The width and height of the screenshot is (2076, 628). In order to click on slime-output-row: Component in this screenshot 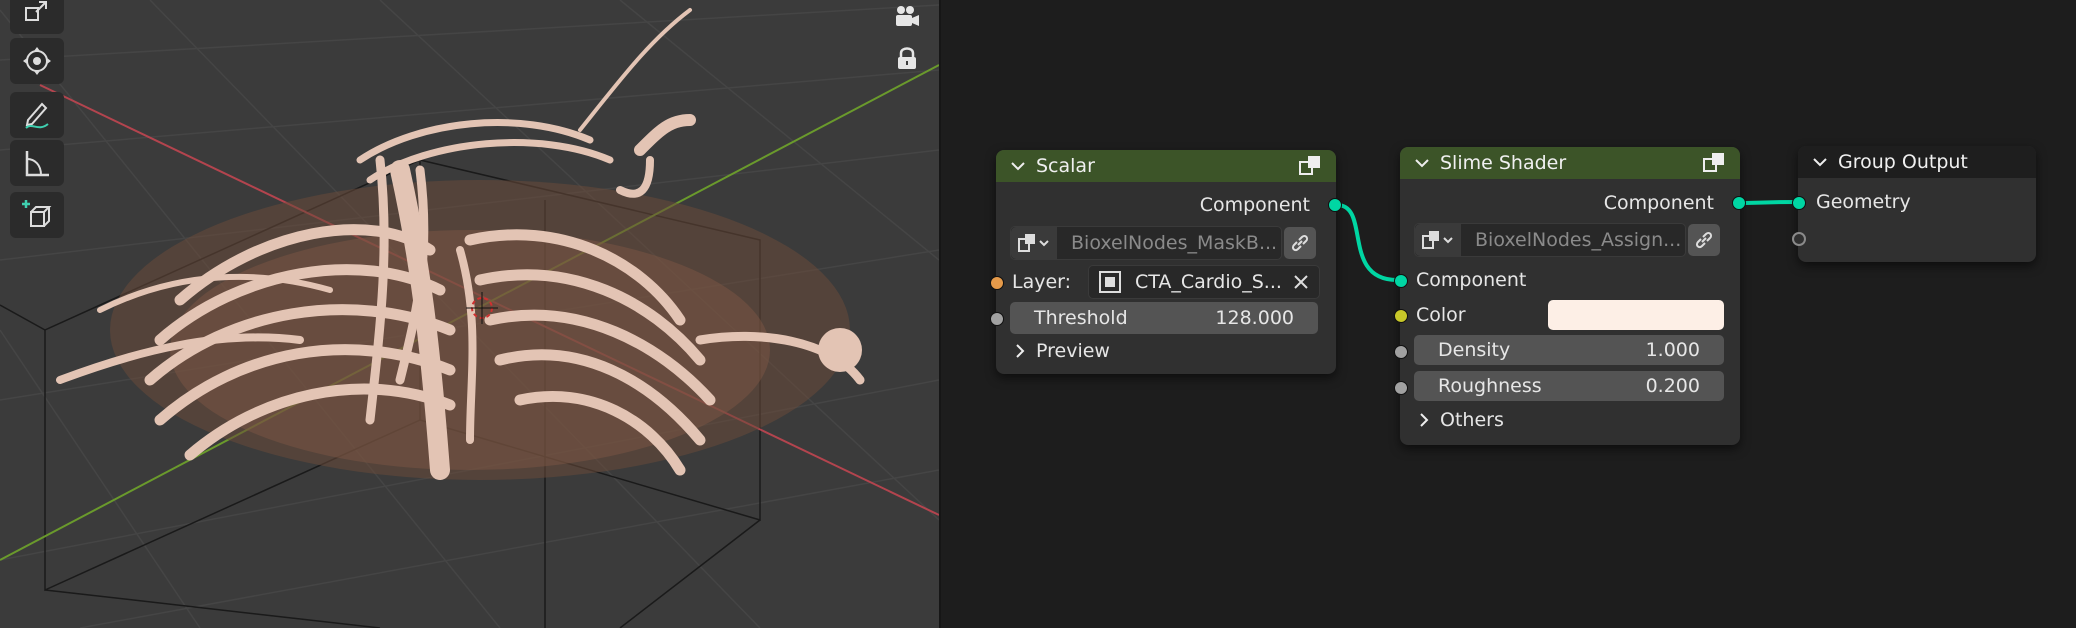, I will do `click(1659, 203)`.